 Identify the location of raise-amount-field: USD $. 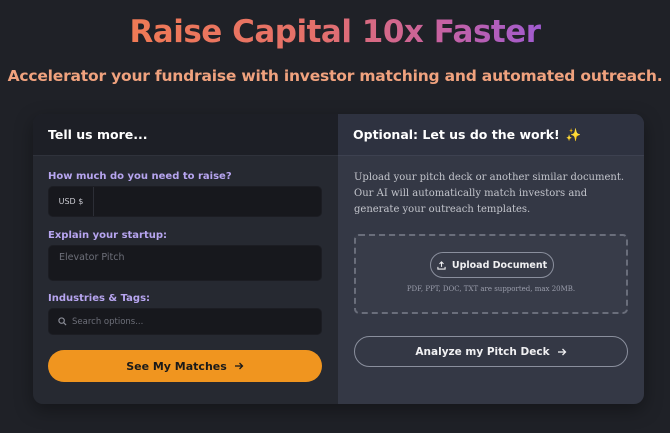
(185, 201).